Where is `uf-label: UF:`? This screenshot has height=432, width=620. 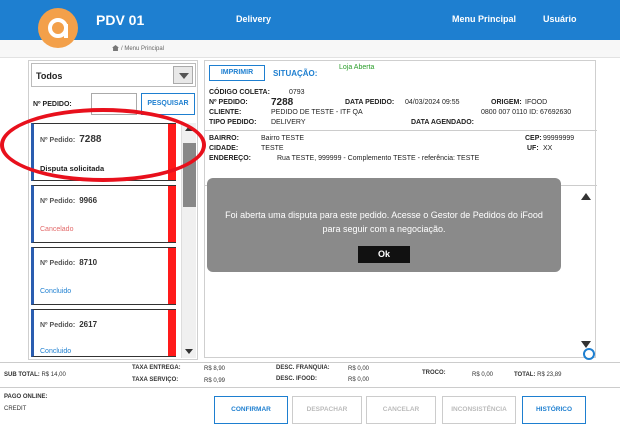
uf-label: UF: is located at coordinates (533, 148).